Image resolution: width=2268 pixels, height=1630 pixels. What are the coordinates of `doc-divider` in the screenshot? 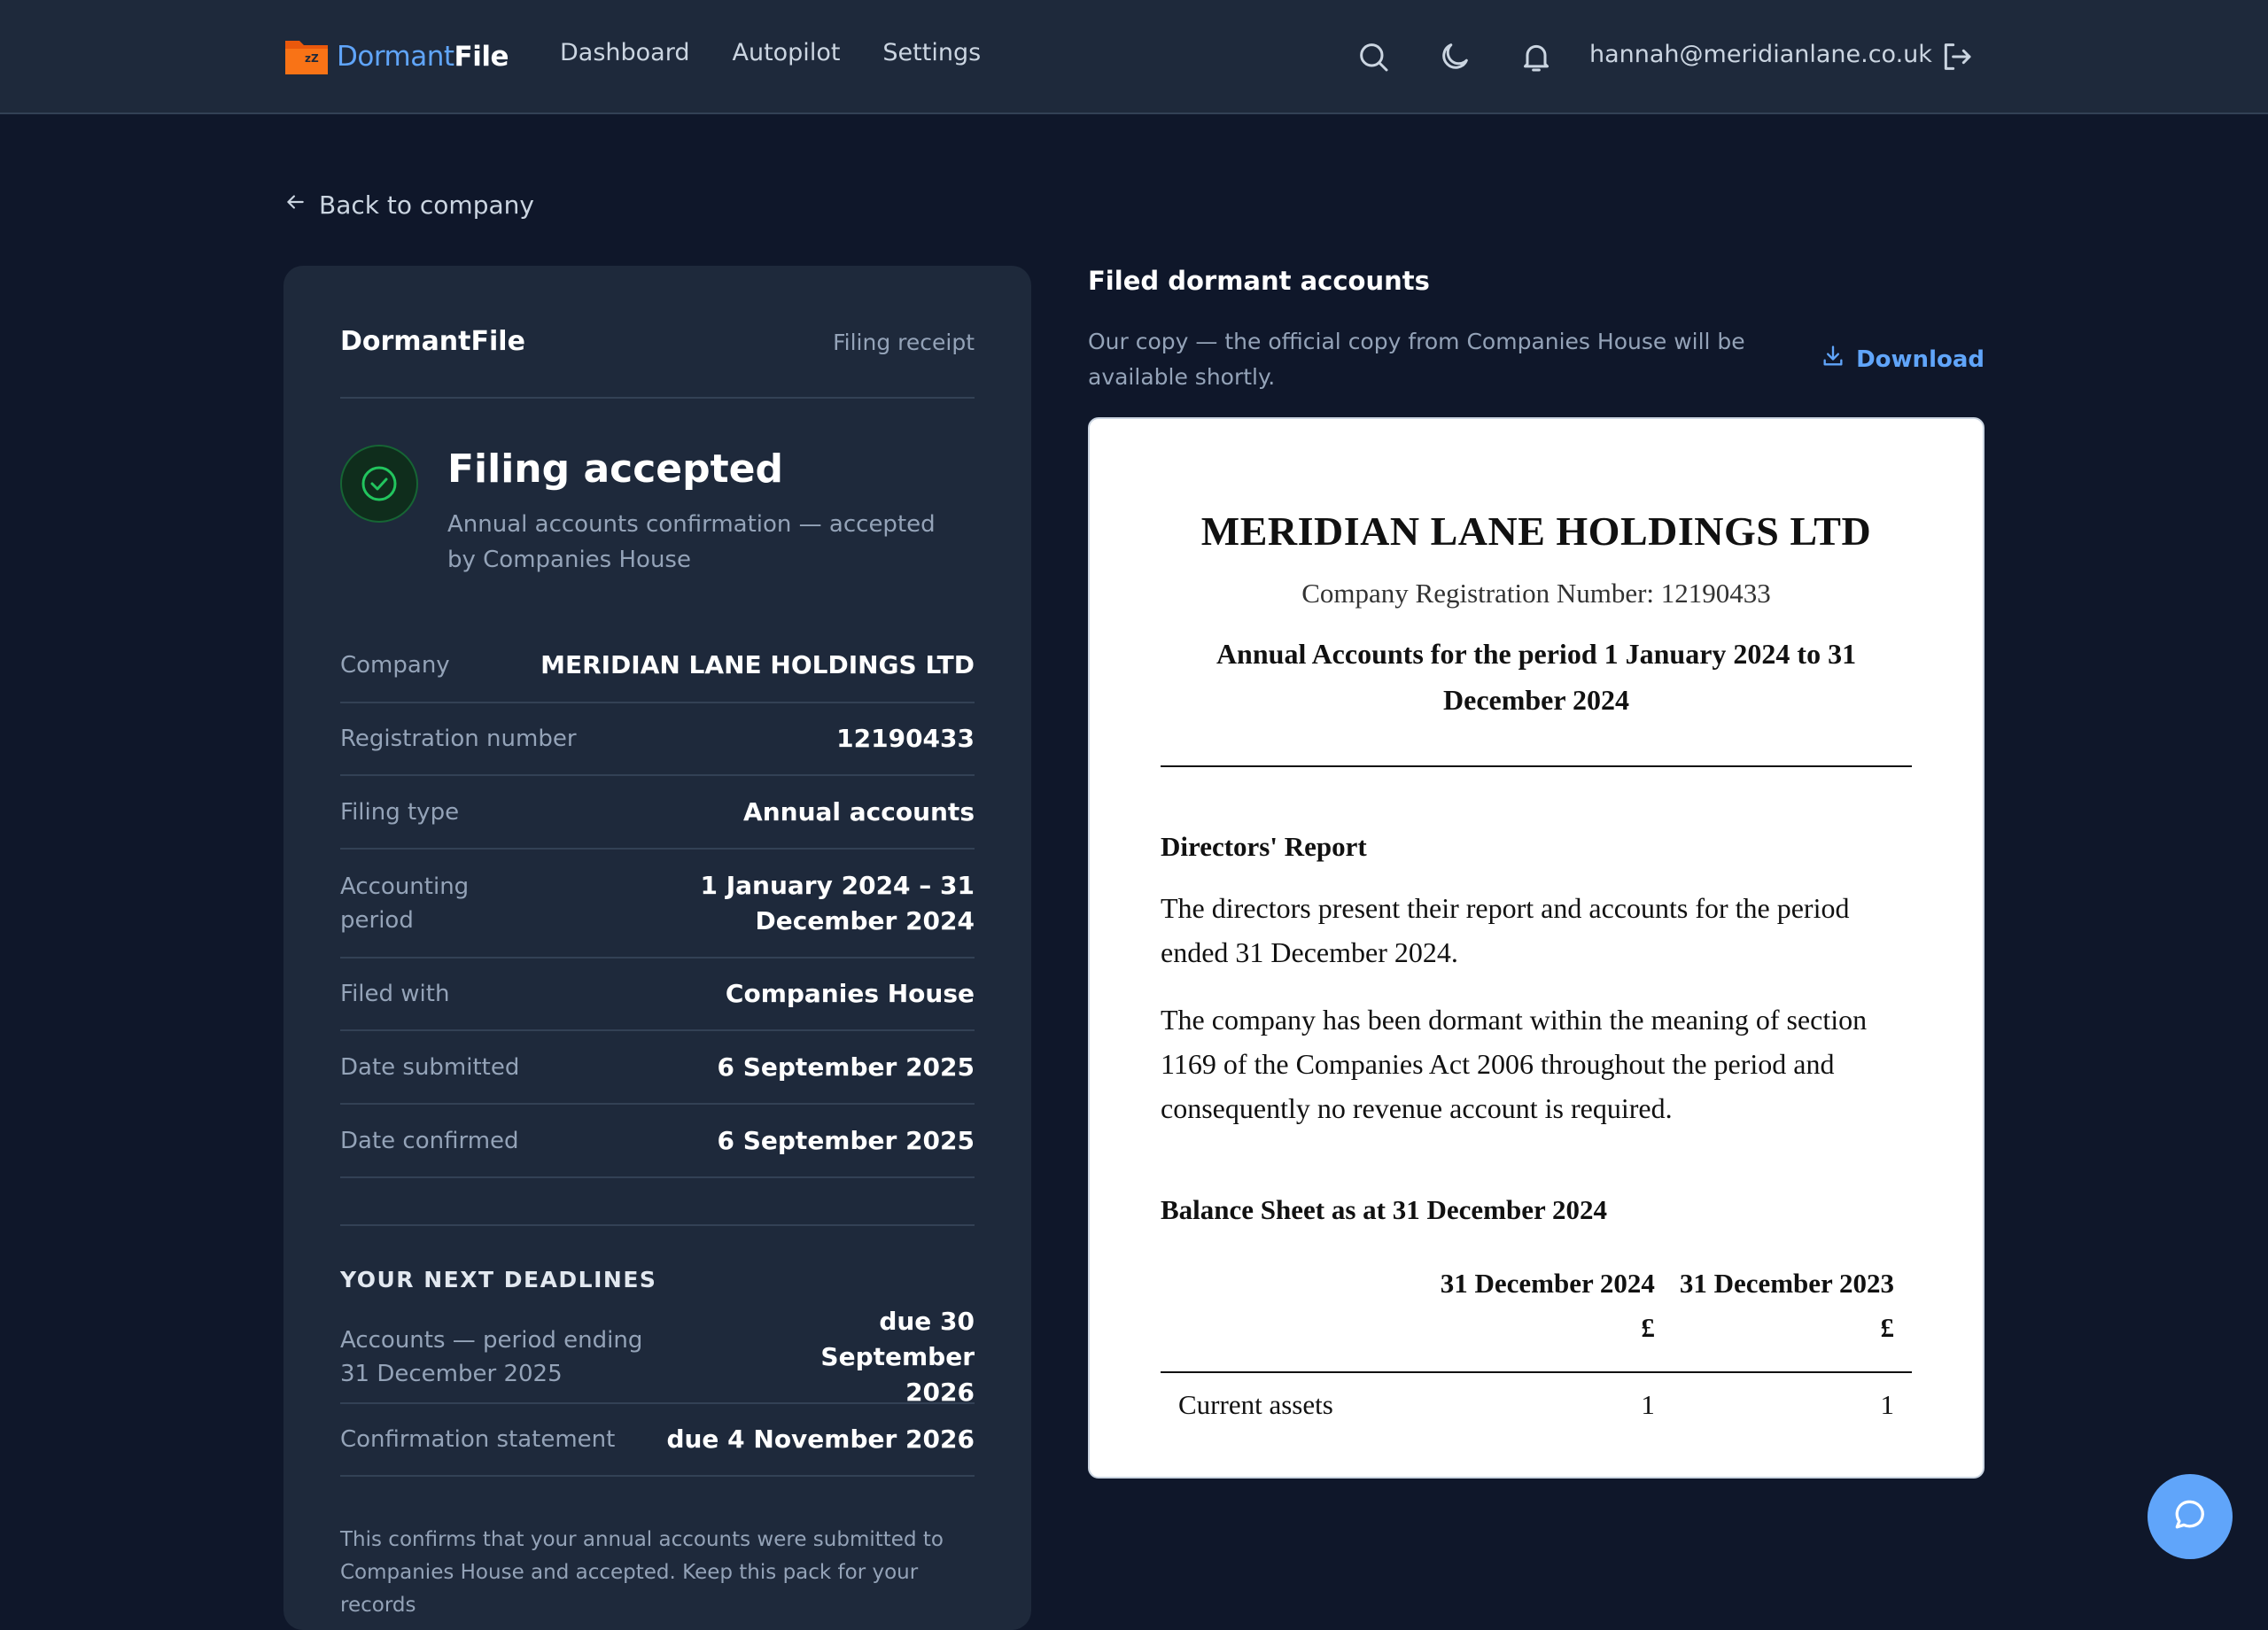 It's located at (1536, 766).